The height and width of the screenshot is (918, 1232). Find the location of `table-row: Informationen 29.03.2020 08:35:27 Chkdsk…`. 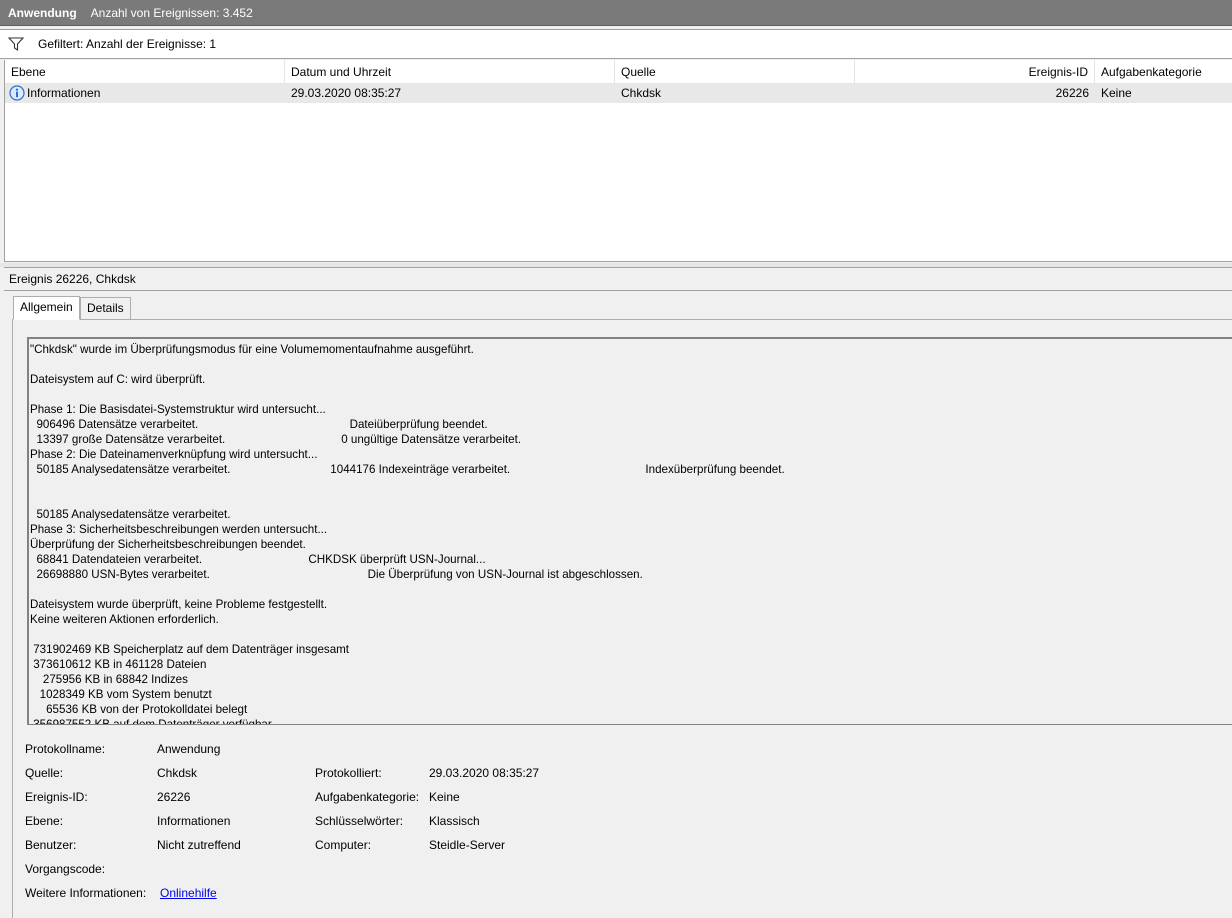

table-row: Informationen 29.03.2020 08:35:27 Chkdsk… is located at coordinates (618, 93).